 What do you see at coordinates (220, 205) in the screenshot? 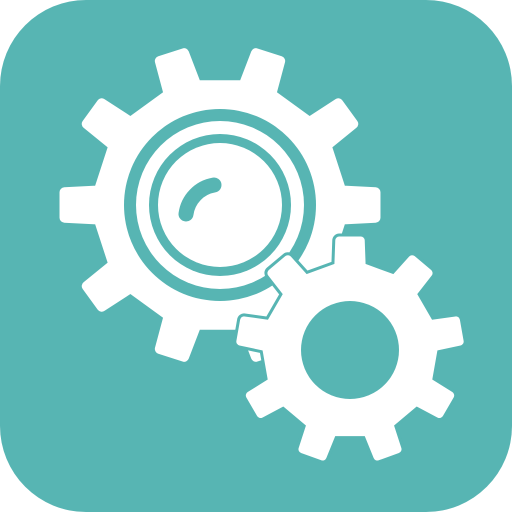
I see `large-gear-lens-inner` at bounding box center [220, 205].